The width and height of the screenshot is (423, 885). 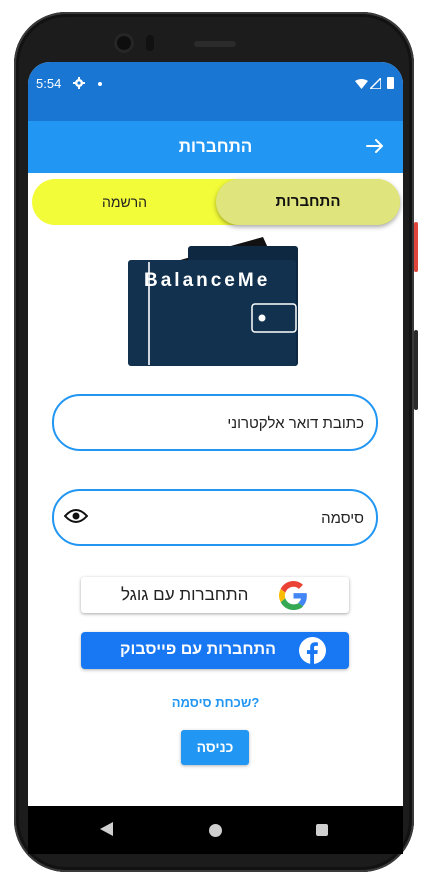 What do you see at coordinates (312, 650) in the screenshot?
I see `facebook-icon` at bounding box center [312, 650].